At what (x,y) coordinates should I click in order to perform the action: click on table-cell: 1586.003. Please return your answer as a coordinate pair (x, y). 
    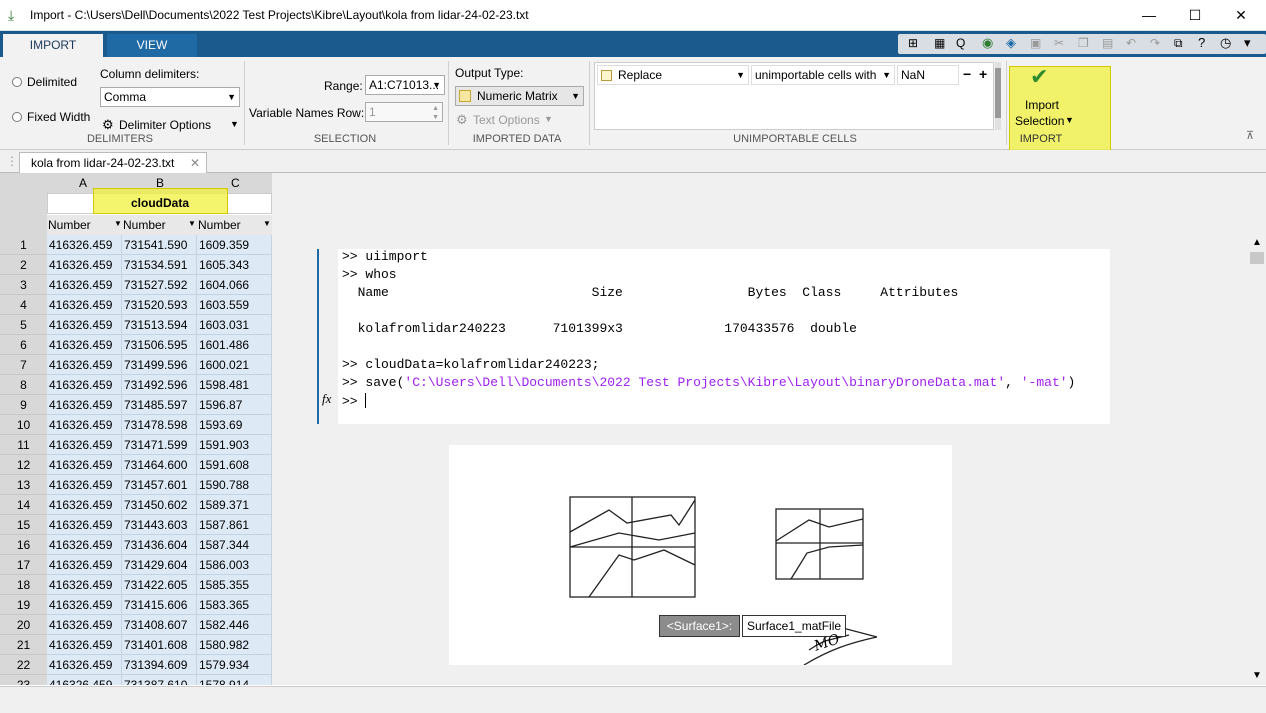
    Looking at the image, I should click on (234, 565).